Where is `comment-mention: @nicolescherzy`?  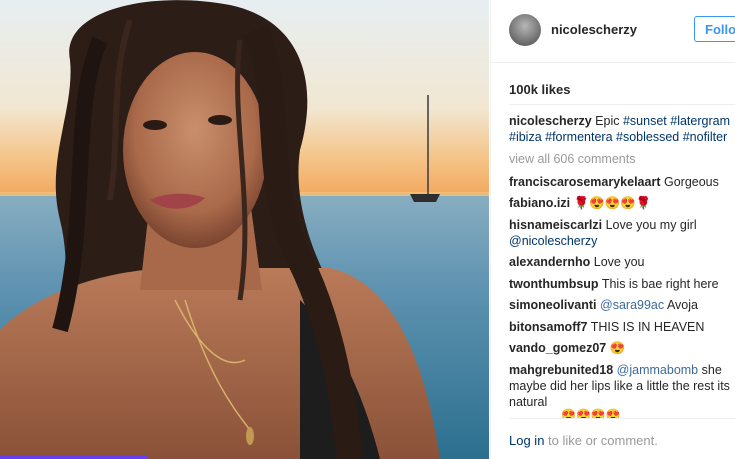 comment-mention: @nicolescherzy is located at coordinates (553, 241).